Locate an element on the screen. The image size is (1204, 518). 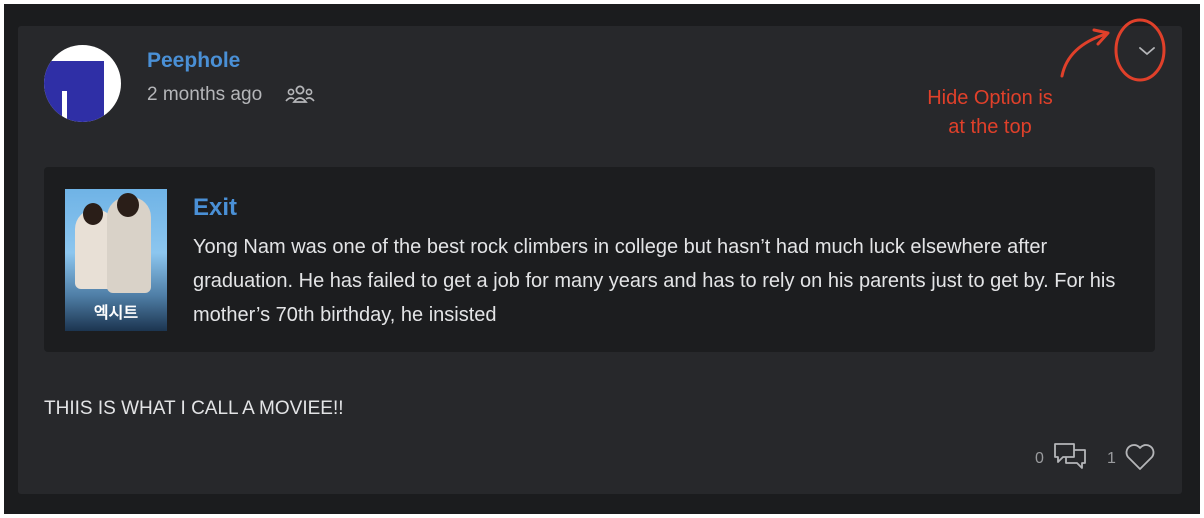
post-timestamp: 2 months ago is located at coordinates (205, 94).